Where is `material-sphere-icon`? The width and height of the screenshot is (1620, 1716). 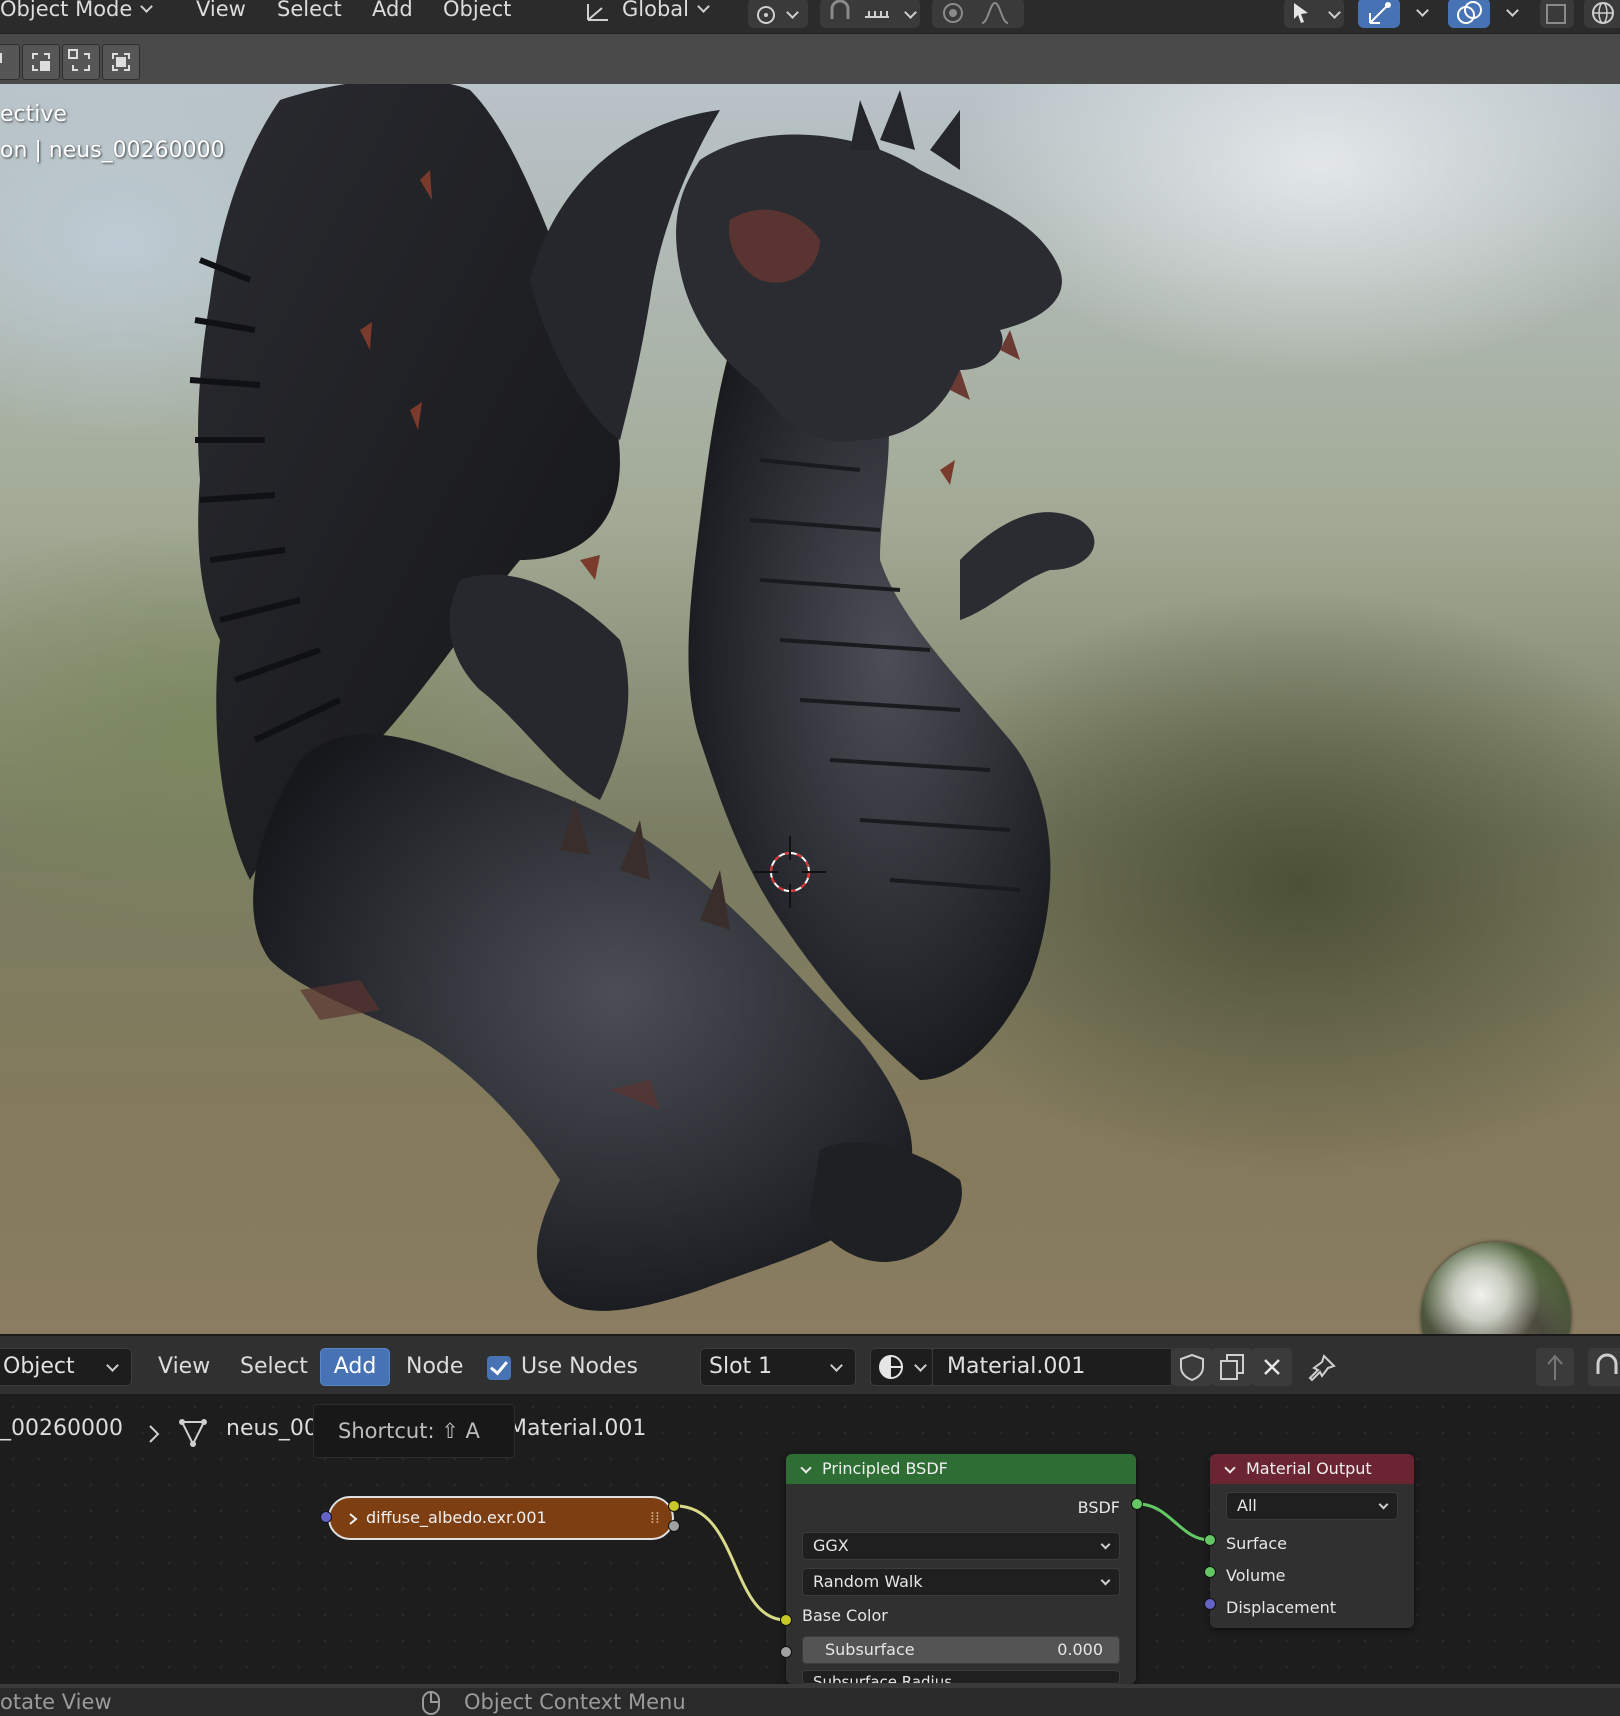 material-sphere-icon is located at coordinates (891, 1367).